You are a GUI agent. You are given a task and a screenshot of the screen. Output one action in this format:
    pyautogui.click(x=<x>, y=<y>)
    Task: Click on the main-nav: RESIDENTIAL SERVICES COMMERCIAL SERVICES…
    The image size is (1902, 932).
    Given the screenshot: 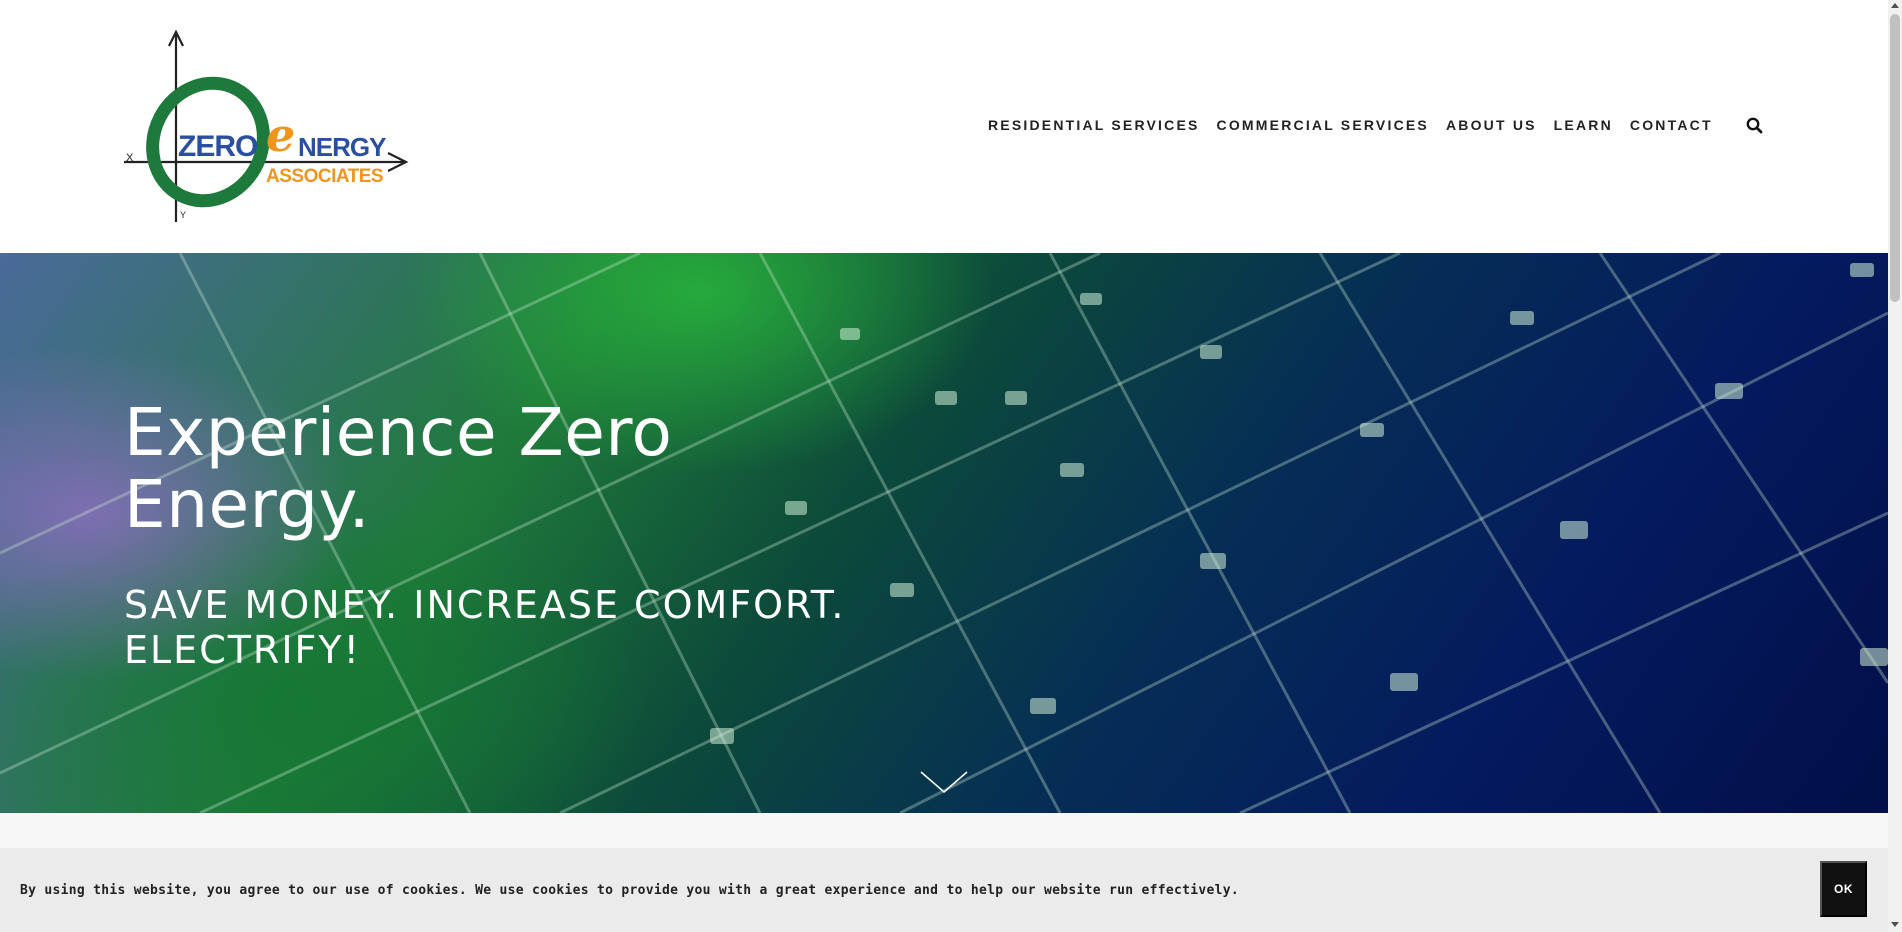 What is the action you would take?
    pyautogui.click(x=1350, y=125)
    